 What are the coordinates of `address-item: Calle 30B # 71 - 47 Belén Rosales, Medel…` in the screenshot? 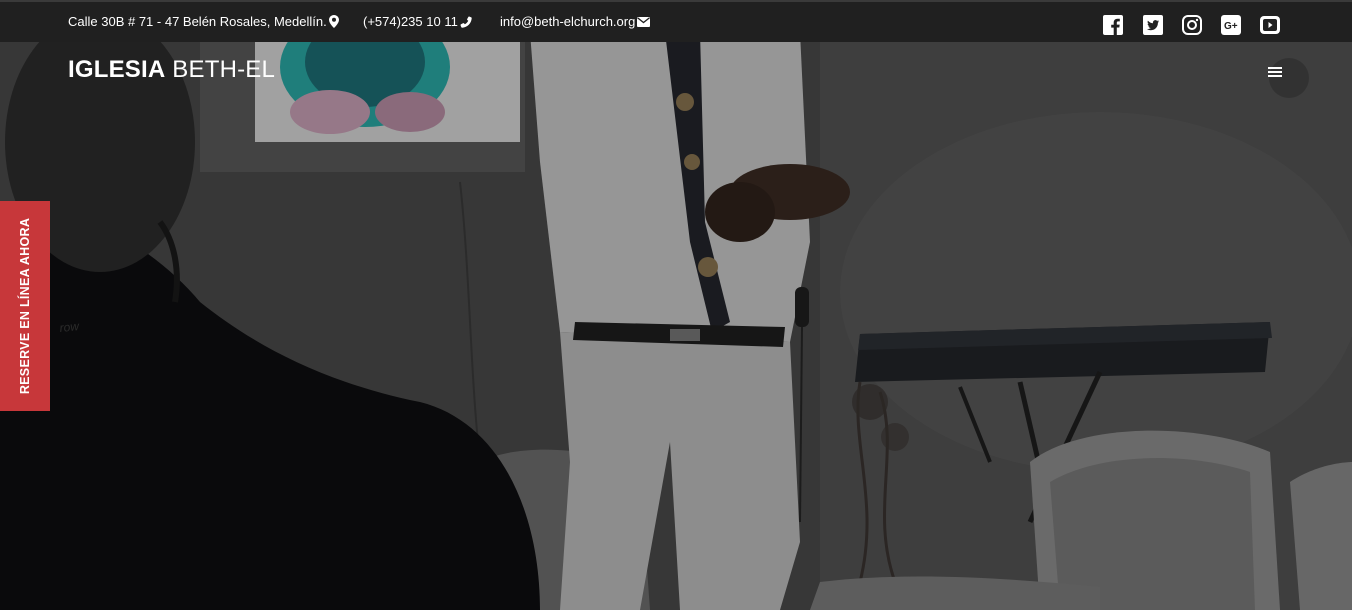 It's located at (203, 21).